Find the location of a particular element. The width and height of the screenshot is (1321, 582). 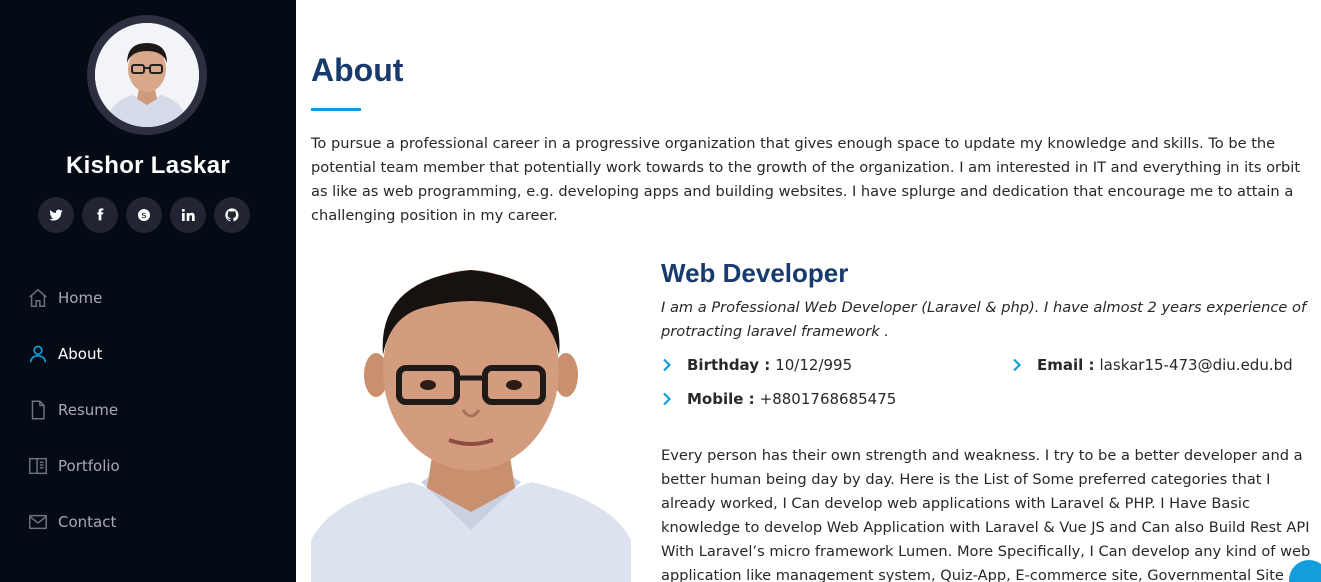

nav-item-about: About is located at coordinates (73, 354).